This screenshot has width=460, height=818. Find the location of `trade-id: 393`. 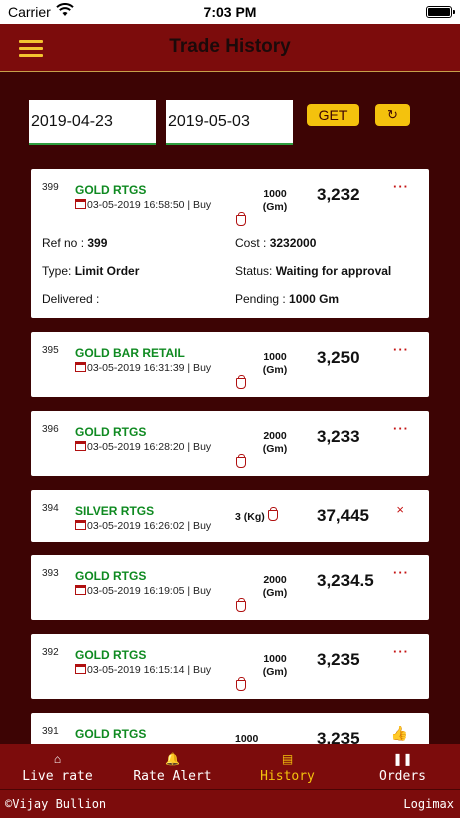

trade-id: 393 is located at coordinates (50, 573).